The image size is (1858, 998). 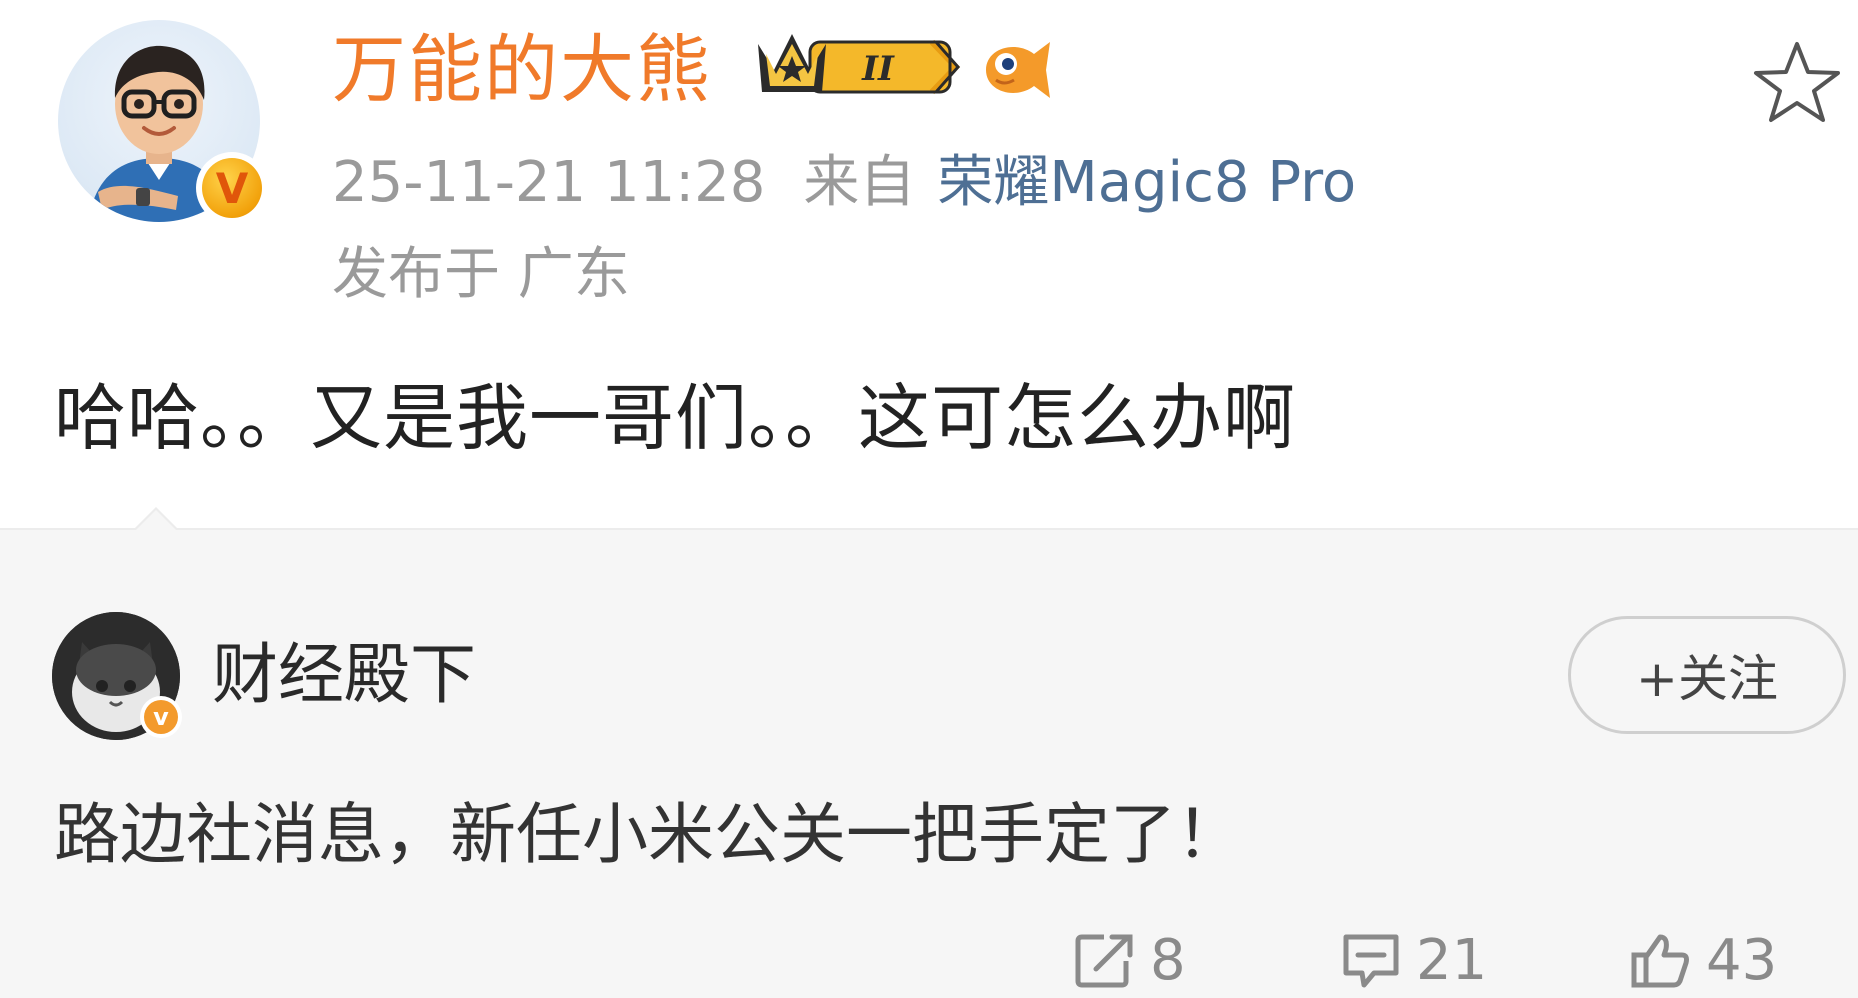 I want to click on like-icon, so click(x=1660, y=961).